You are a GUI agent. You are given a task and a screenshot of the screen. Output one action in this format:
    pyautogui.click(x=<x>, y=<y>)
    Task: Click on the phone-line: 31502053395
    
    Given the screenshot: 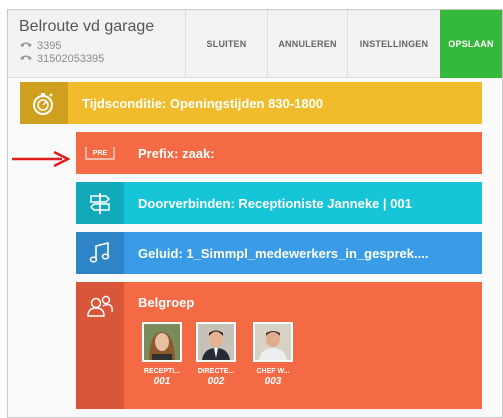 What is the action you would take?
    pyautogui.click(x=86, y=59)
    